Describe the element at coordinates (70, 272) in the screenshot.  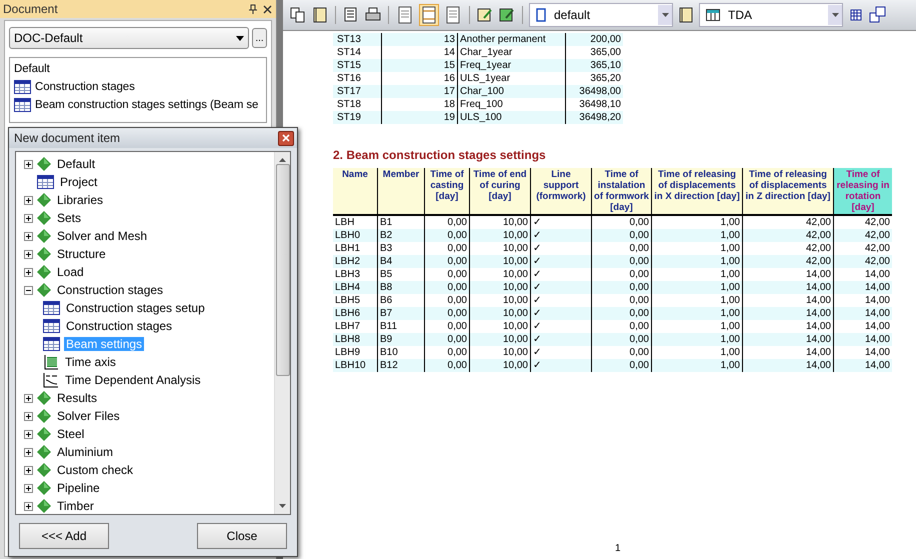
I see `tree-item: Load` at that location.